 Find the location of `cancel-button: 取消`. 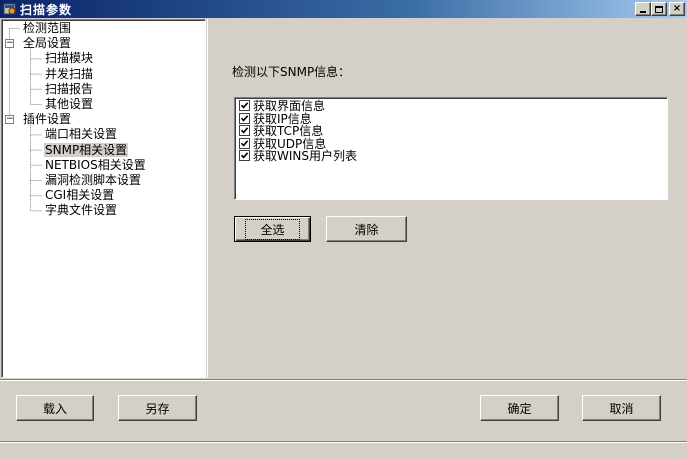

cancel-button: 取消 is located at coordinates (621, 408).